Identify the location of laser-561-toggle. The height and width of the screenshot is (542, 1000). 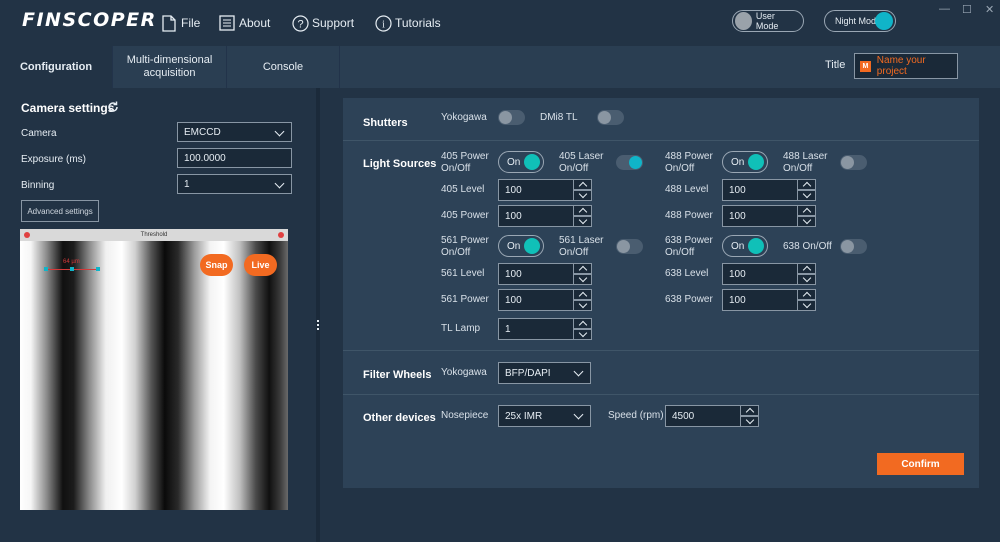
(629, 246).